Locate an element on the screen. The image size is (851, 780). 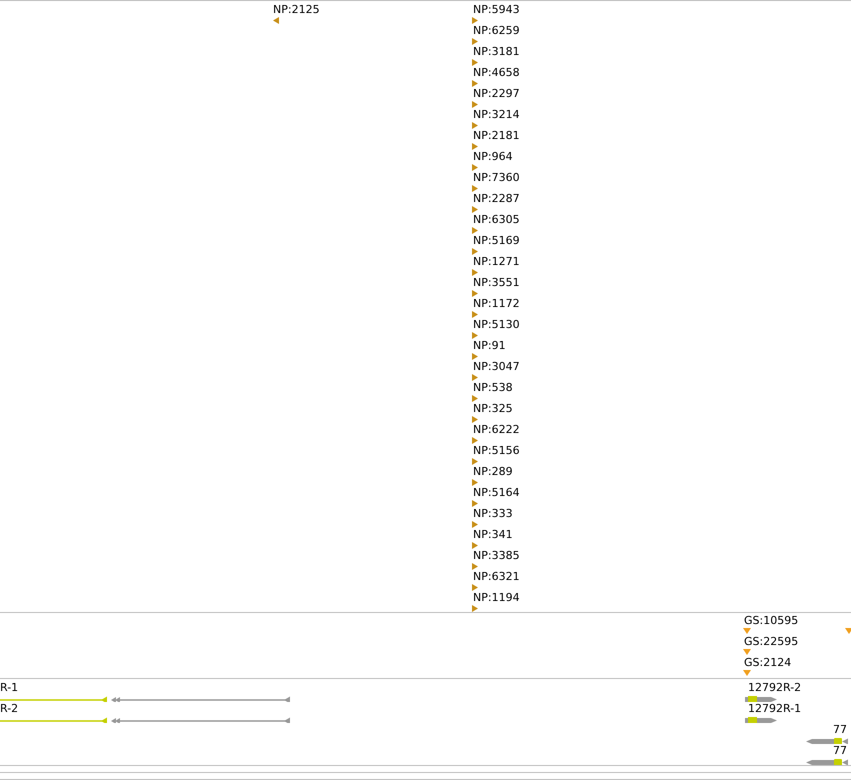
feature-label: NP:289 is located at coordinates (492, 471).